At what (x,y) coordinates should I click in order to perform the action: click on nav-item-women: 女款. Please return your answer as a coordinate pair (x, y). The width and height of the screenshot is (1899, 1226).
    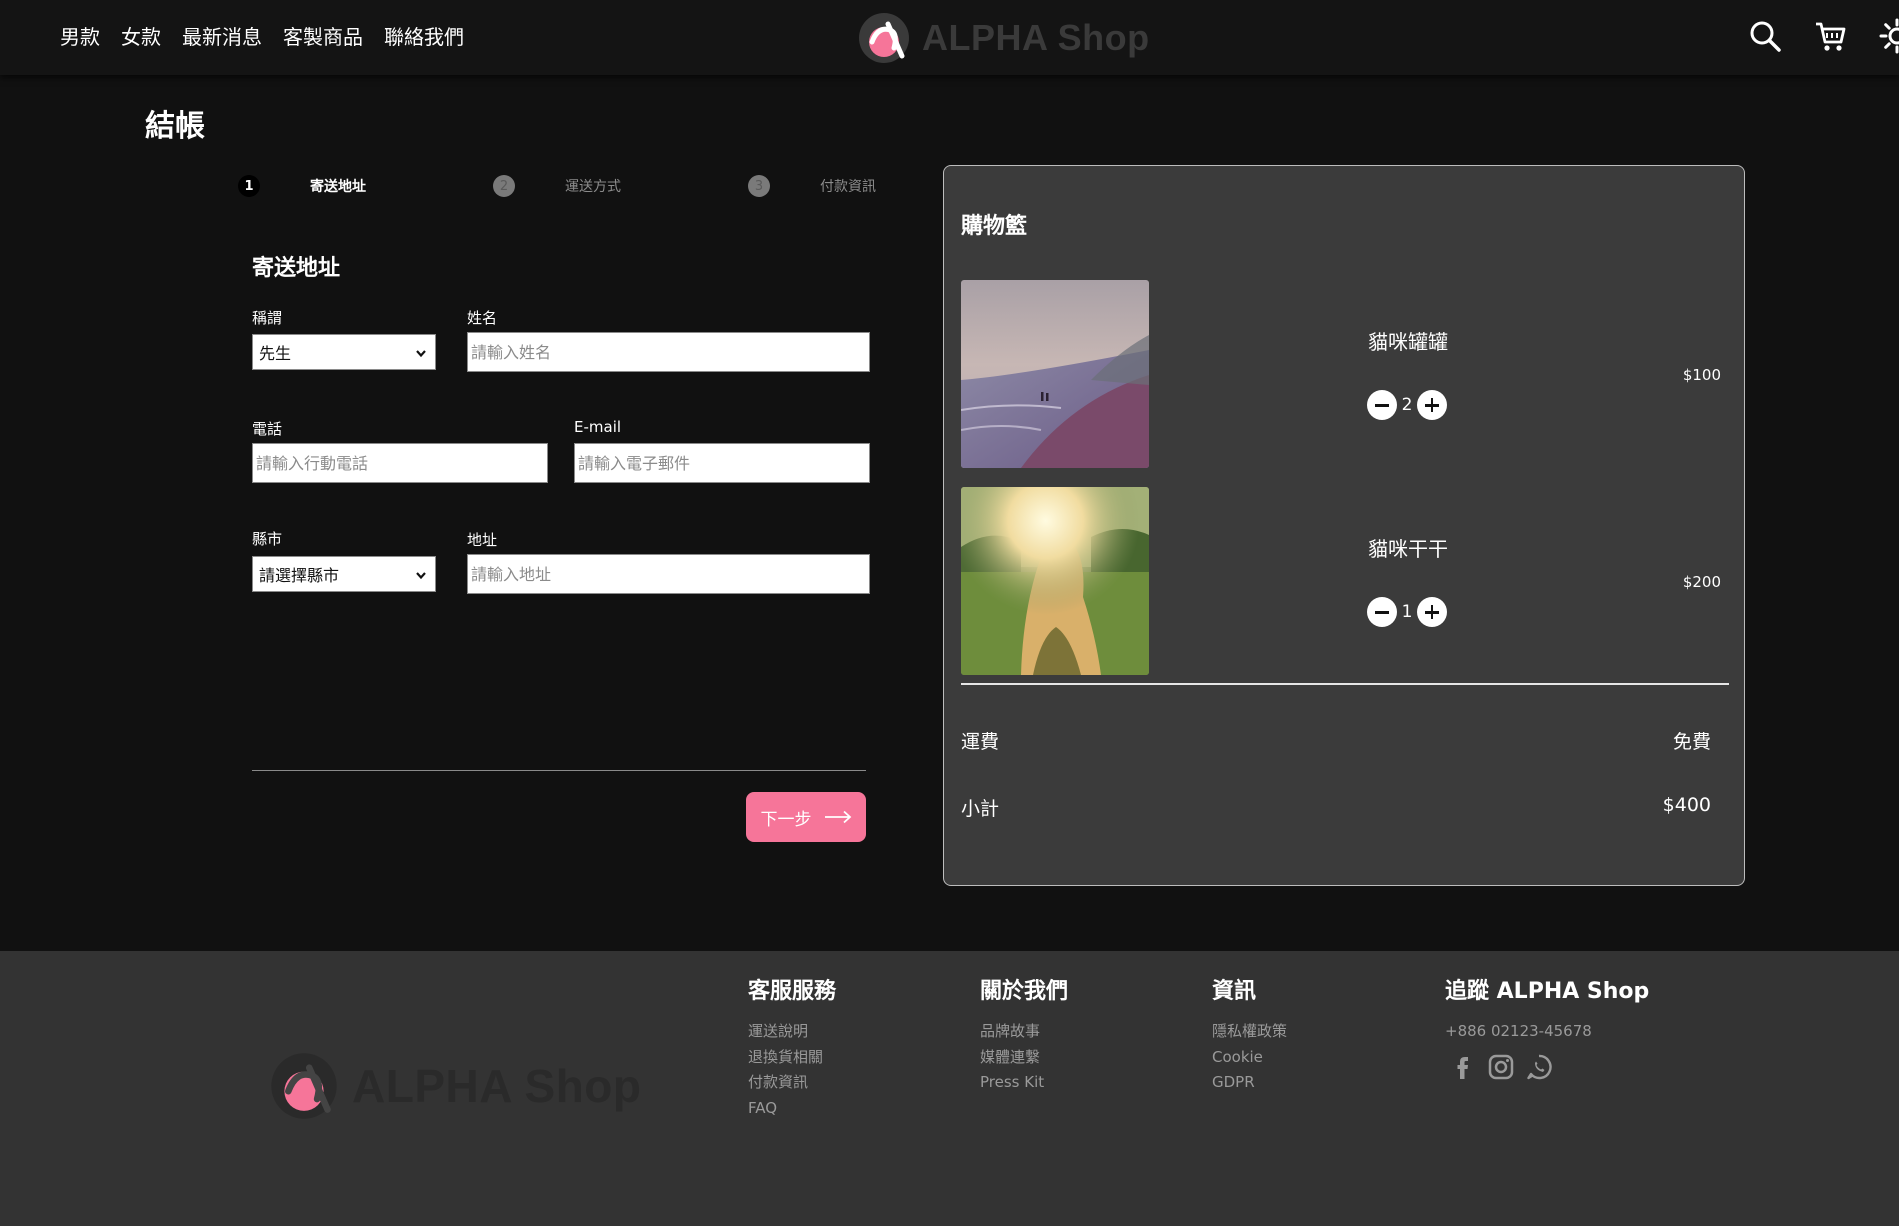
    Looking at the image, I should click on (141, 37).